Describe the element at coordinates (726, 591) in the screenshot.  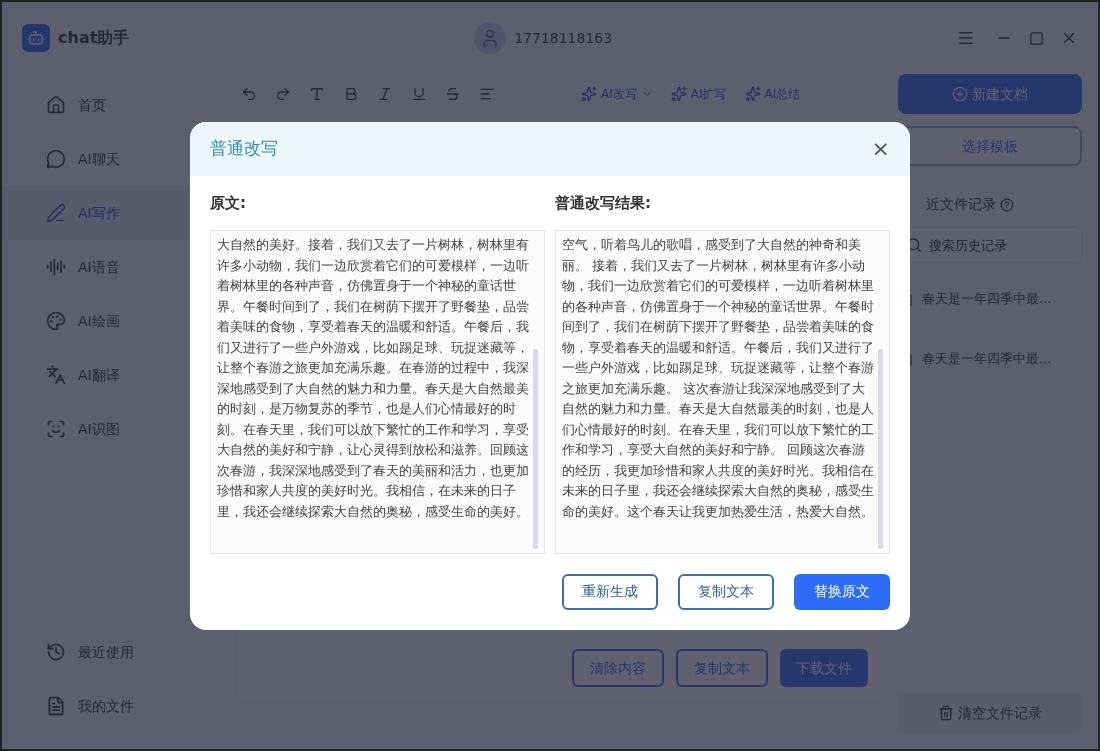
I see `dialog-button: 复制文本` at that location.